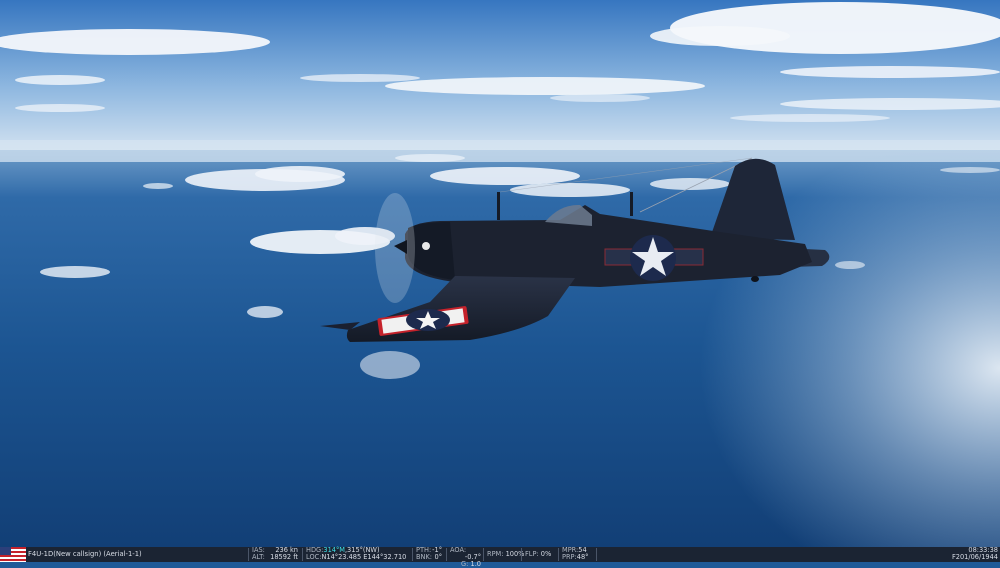 The height and width of the screenshot is (568, 1000). I want to click on alt-value: 18592 ft, so click(284, 557).